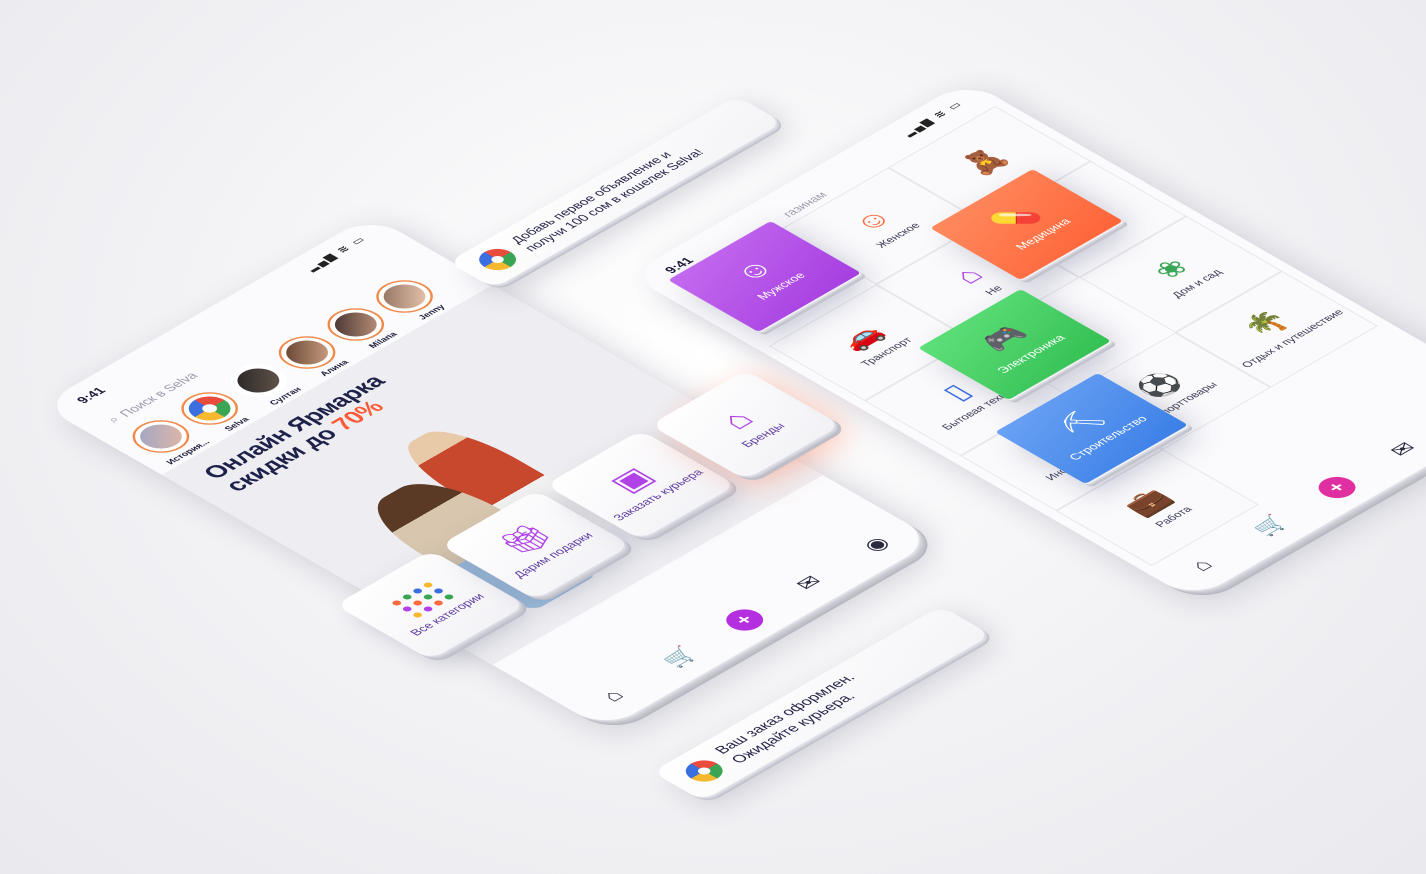 The height and width of the screenshot is (874, 1426). Describe the element at coordinates (876, 544) in the screenshot. I see `profile-icon: ◉` at that location.